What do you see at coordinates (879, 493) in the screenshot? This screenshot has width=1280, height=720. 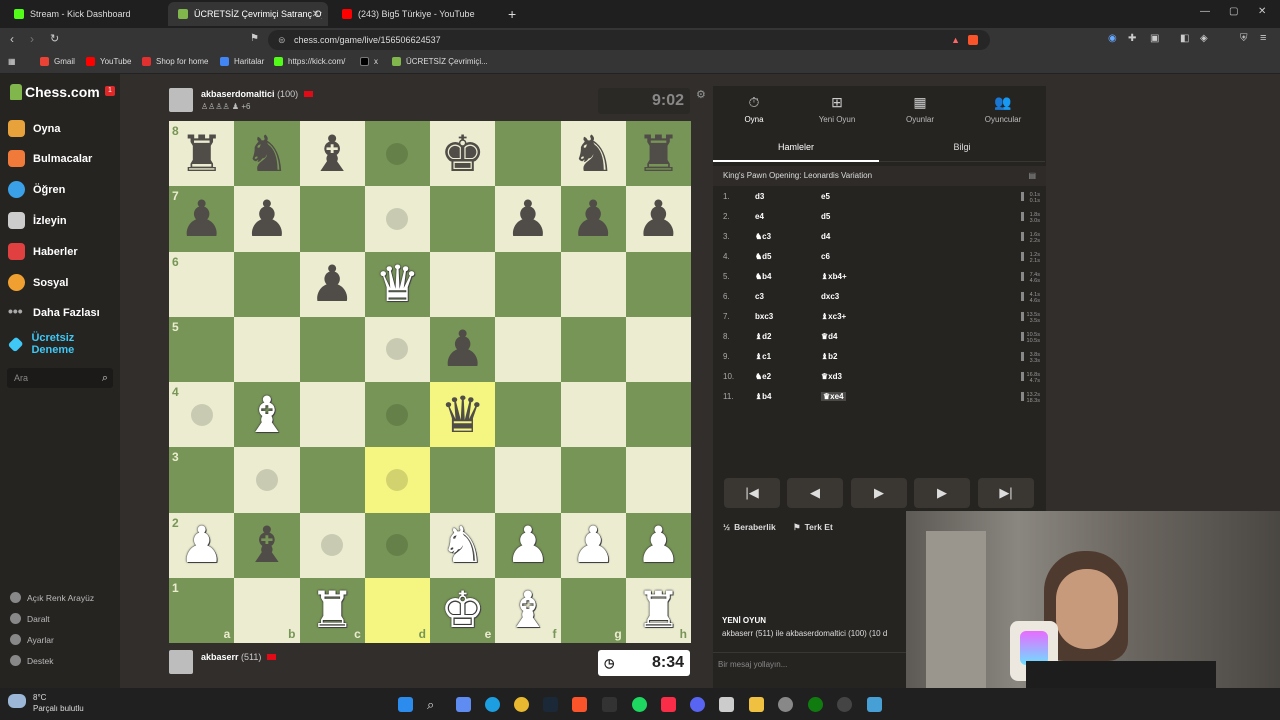 I see `play-button: ▶` at bounding box center [879, 493].